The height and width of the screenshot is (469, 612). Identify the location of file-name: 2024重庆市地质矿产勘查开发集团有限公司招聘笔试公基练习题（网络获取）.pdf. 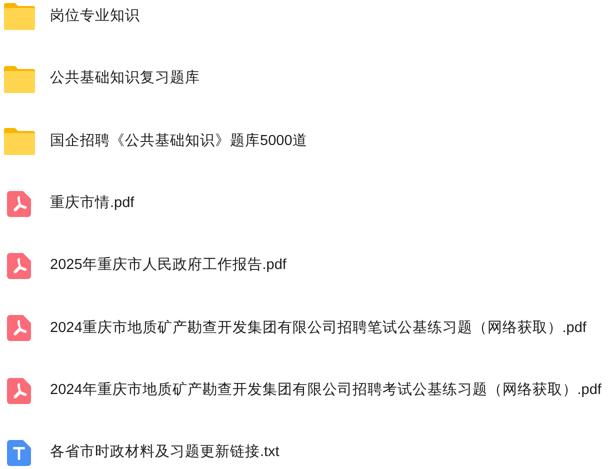
(318, 329).